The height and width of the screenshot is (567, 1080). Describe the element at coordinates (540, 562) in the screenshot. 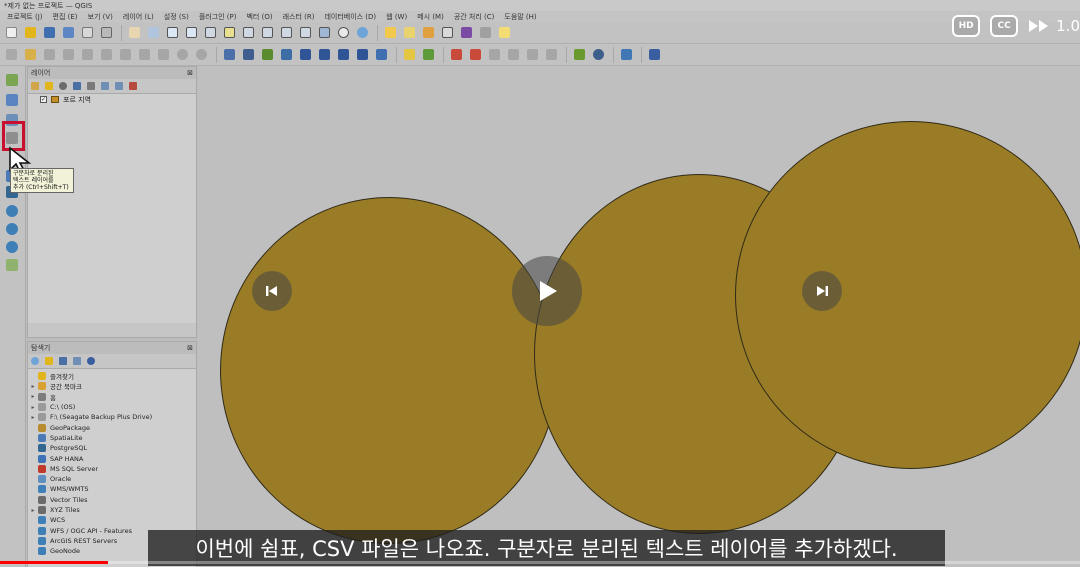

I see `video-progress-bar` at that location.